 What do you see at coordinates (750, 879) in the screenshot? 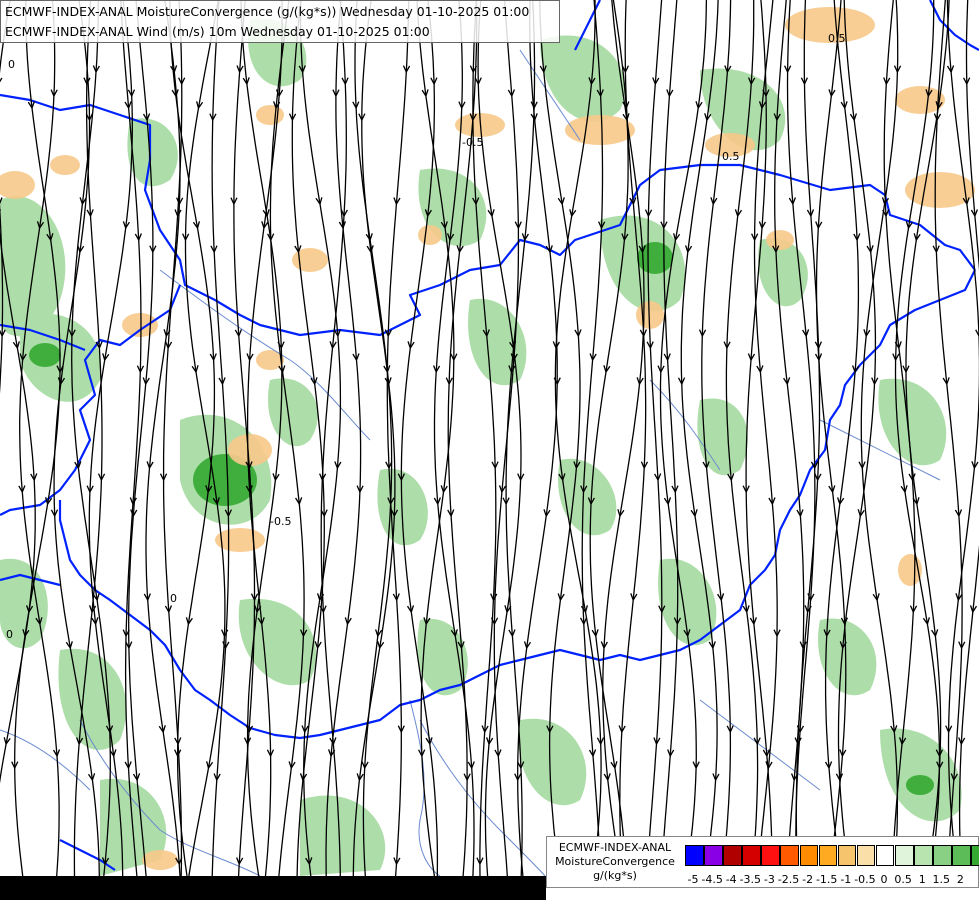
I see `legend-tick-label: -3.5` at bounding box center [750, 879].